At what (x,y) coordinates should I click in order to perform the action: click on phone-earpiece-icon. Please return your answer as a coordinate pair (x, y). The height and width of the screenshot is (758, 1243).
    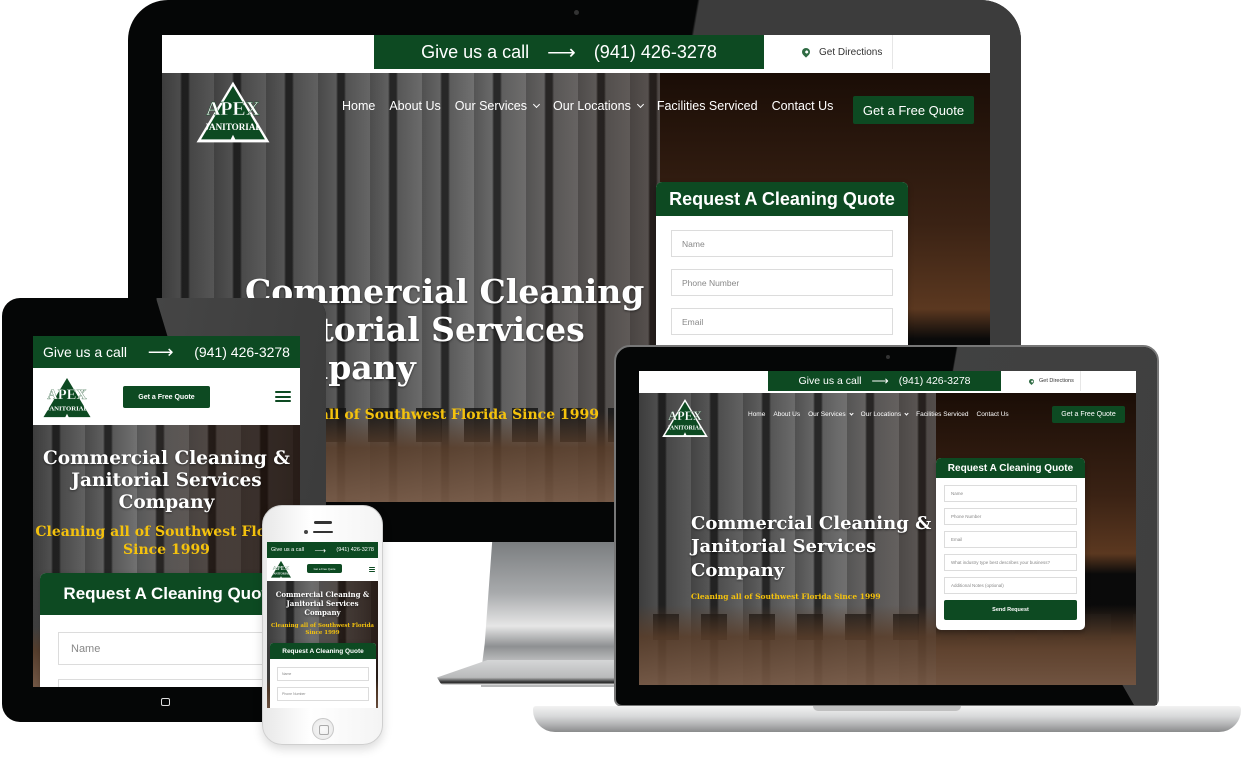
    Looking at the image, I should click on (323, 532).